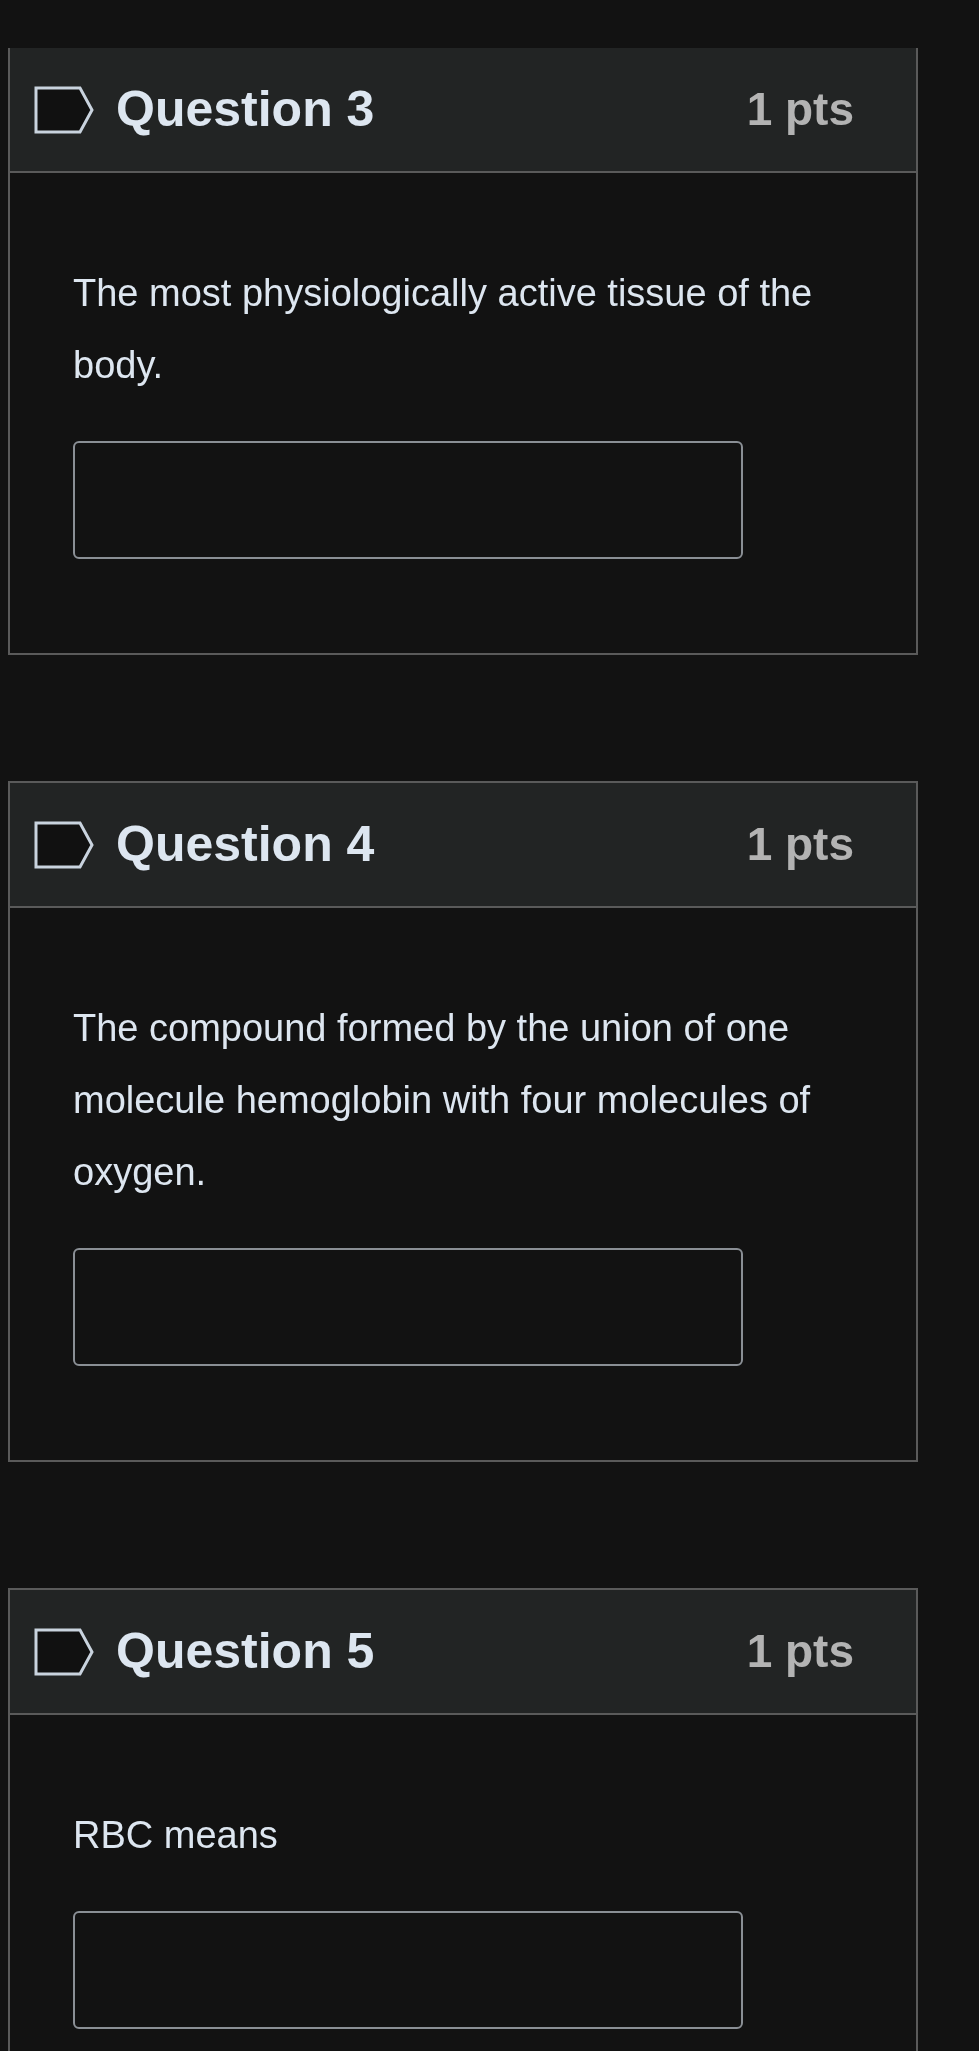  What do you see at coordinates (176, 1835) in the screenshot?
I see `question-prompt: RBC means` at bounding box center [176, 1835].